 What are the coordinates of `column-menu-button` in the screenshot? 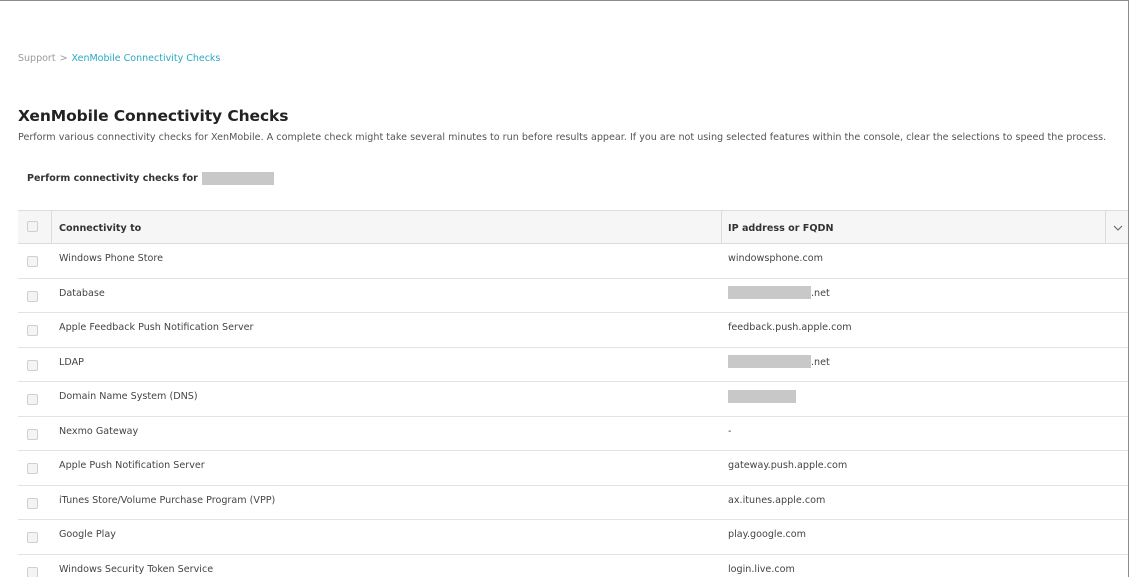 It's located at (1117, 227).